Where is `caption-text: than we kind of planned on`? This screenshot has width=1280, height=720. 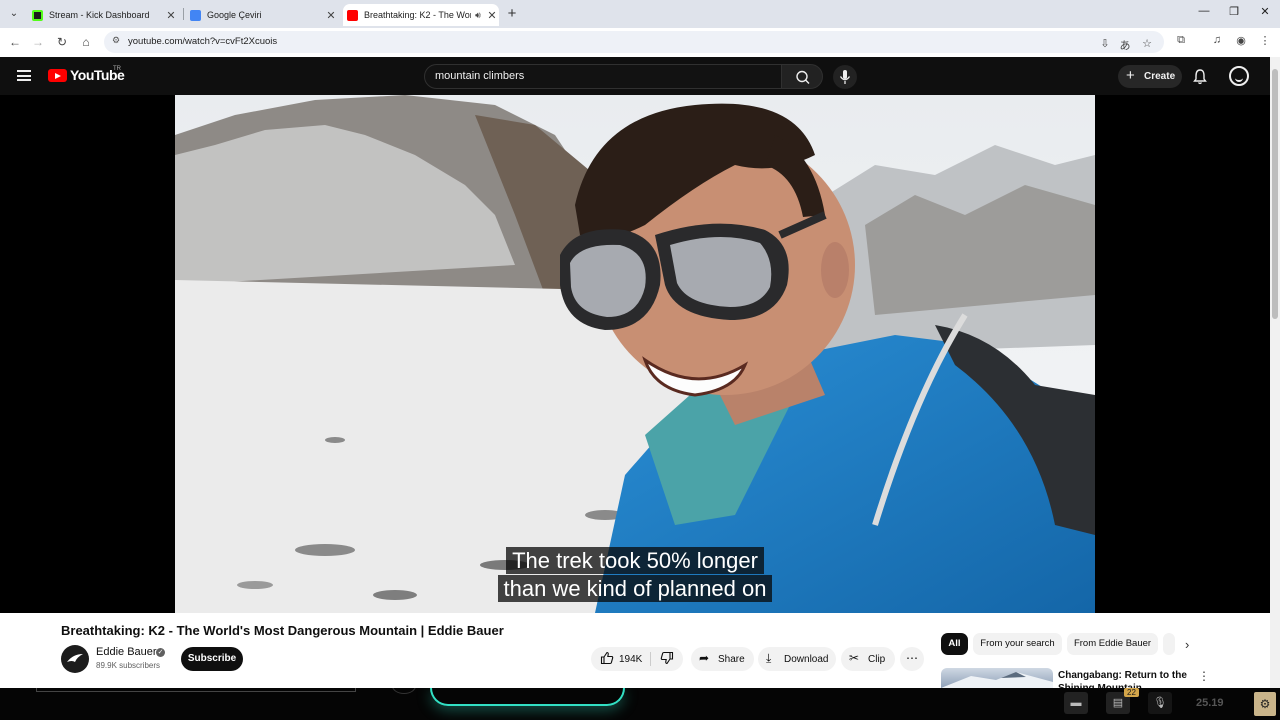 caption-text: than we kind of planned on is located at coordinates (635, 588).